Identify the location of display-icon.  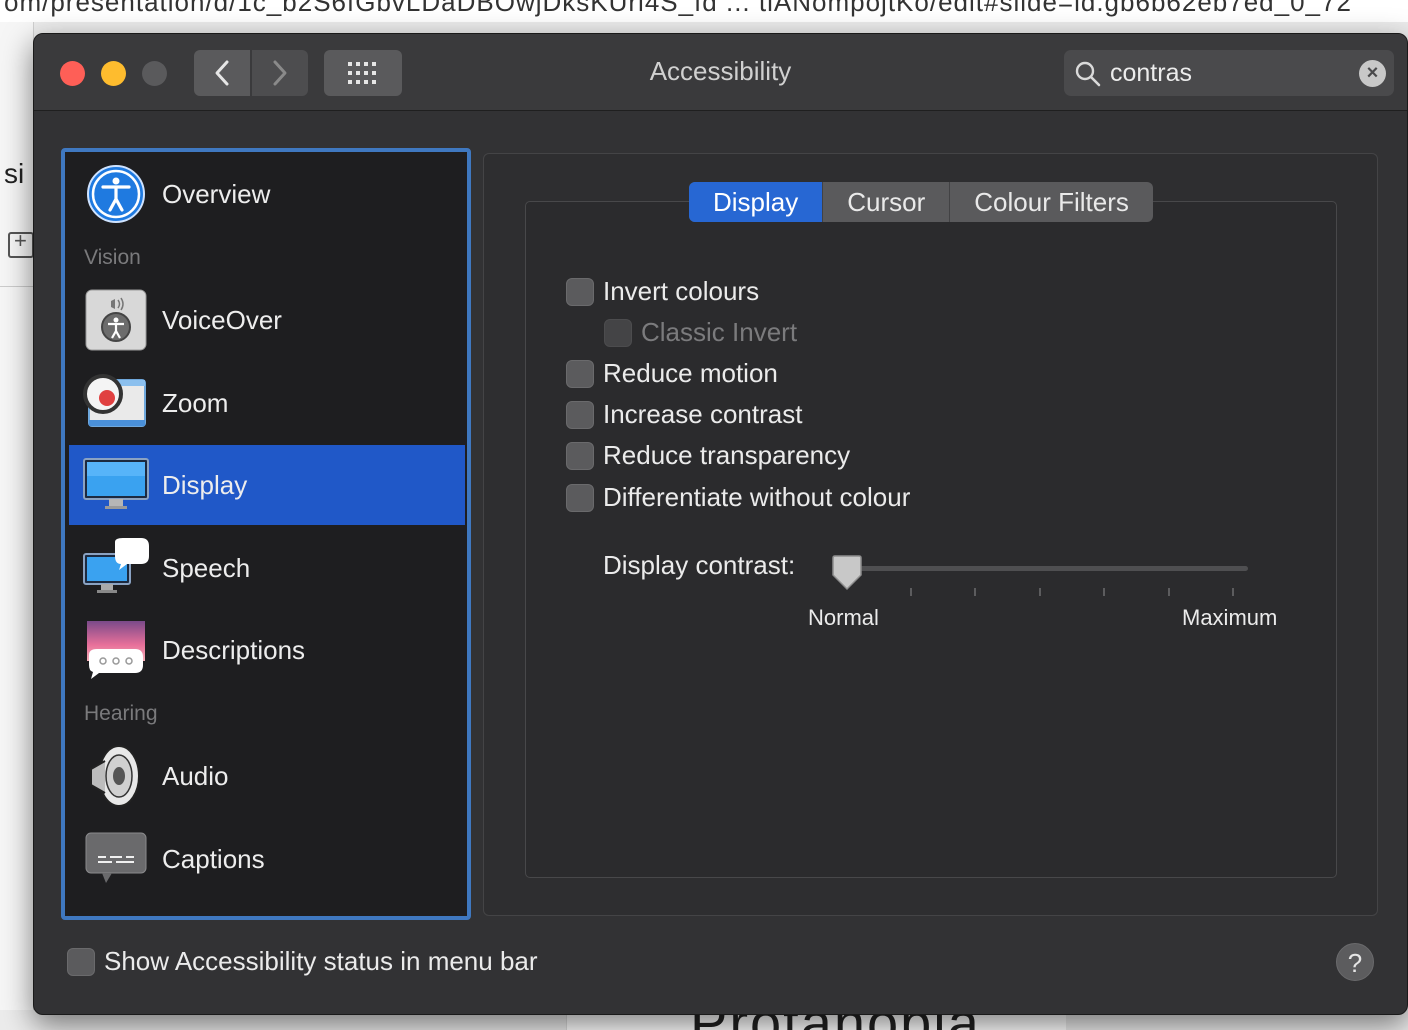
(116, 485).